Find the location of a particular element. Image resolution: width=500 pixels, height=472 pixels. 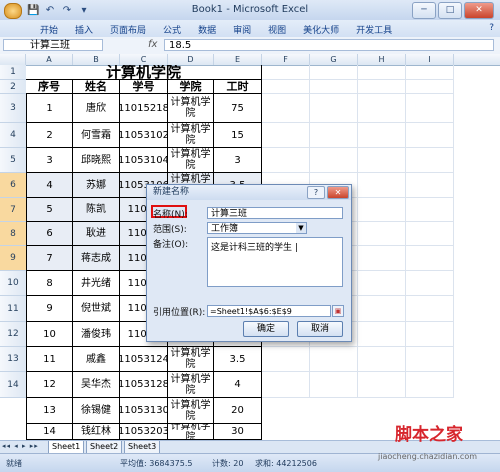

row-header: 5 is located at coordinates (13, 160).